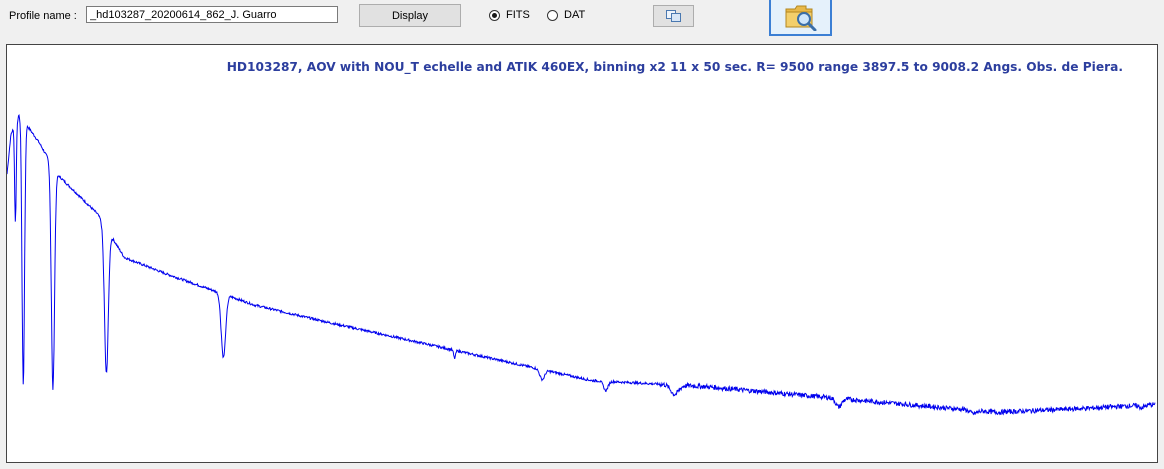 The image size is (1164, 469). I want to click on open-file-button, so click(800, 18).